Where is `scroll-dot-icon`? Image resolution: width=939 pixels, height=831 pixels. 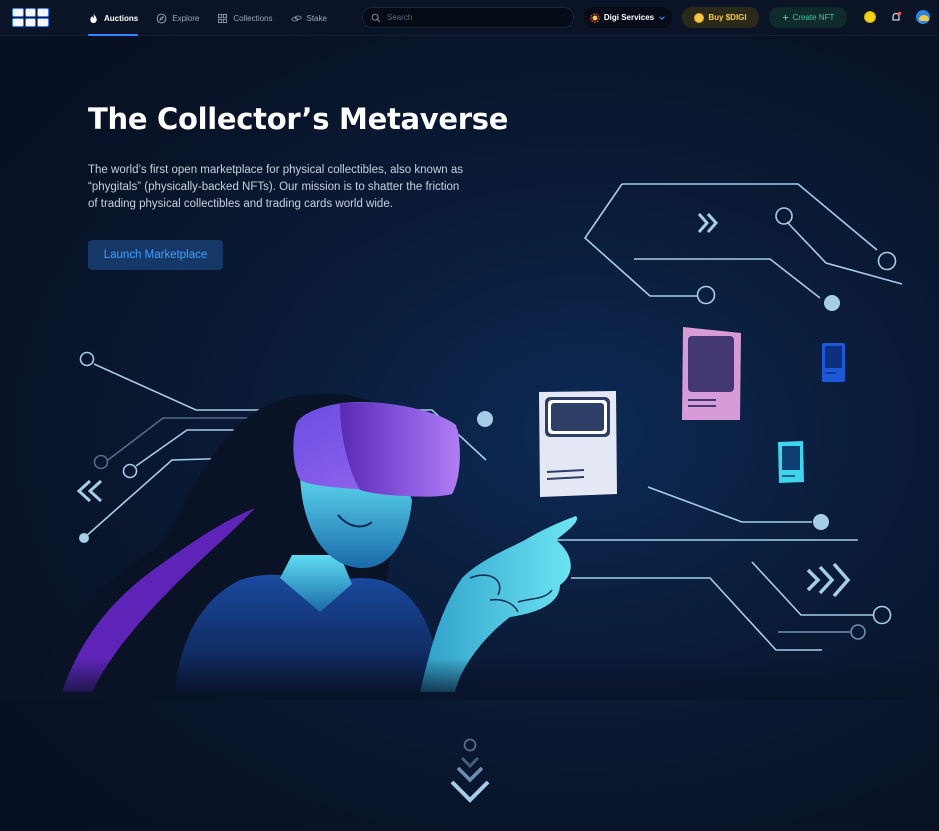
scroll-dot-icon is located at coordinates (470, 745).